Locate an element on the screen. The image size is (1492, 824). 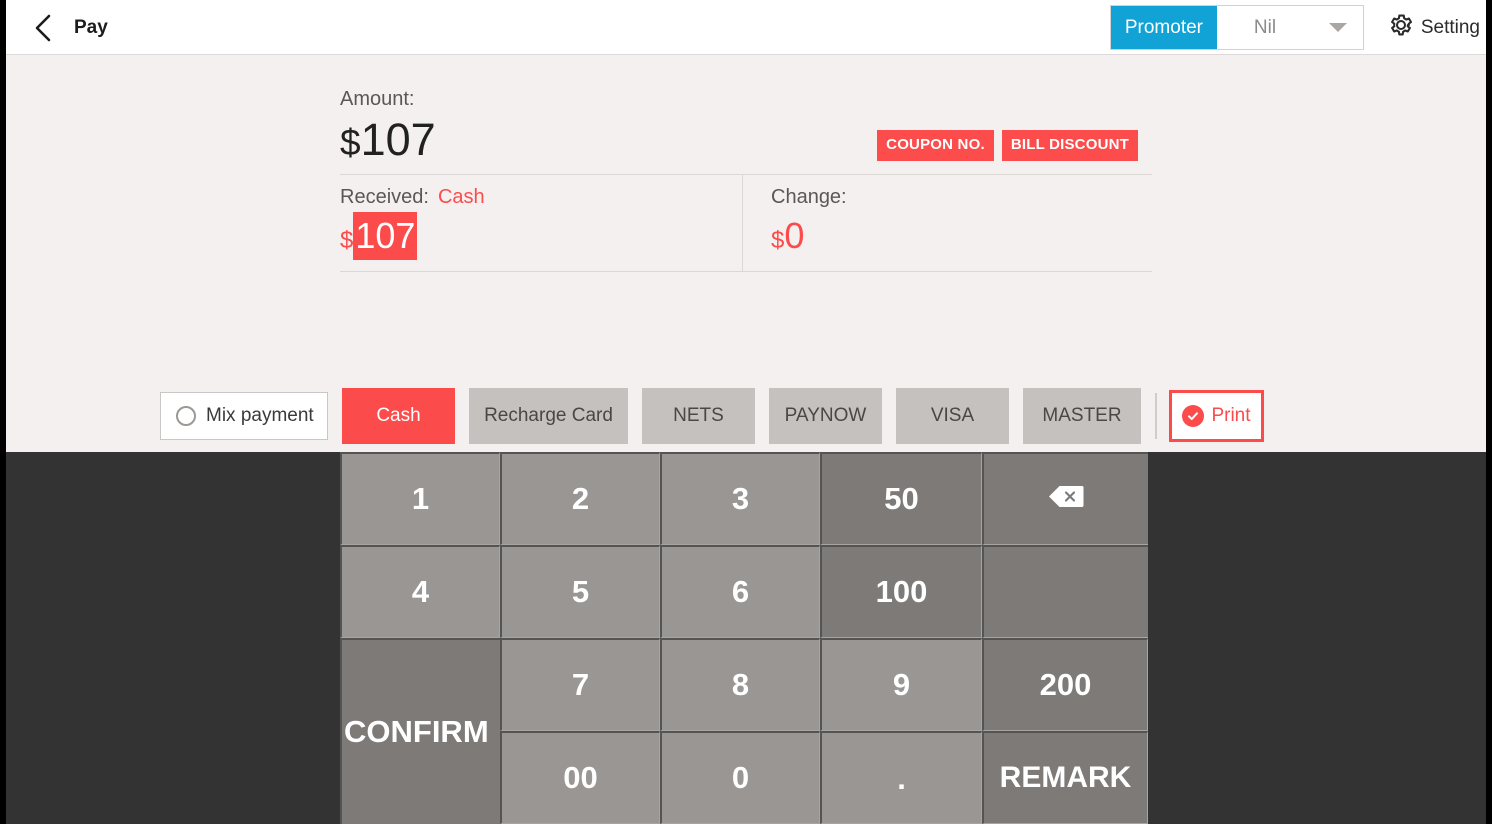
print-label: Print is located at coordinates (1231, 415).